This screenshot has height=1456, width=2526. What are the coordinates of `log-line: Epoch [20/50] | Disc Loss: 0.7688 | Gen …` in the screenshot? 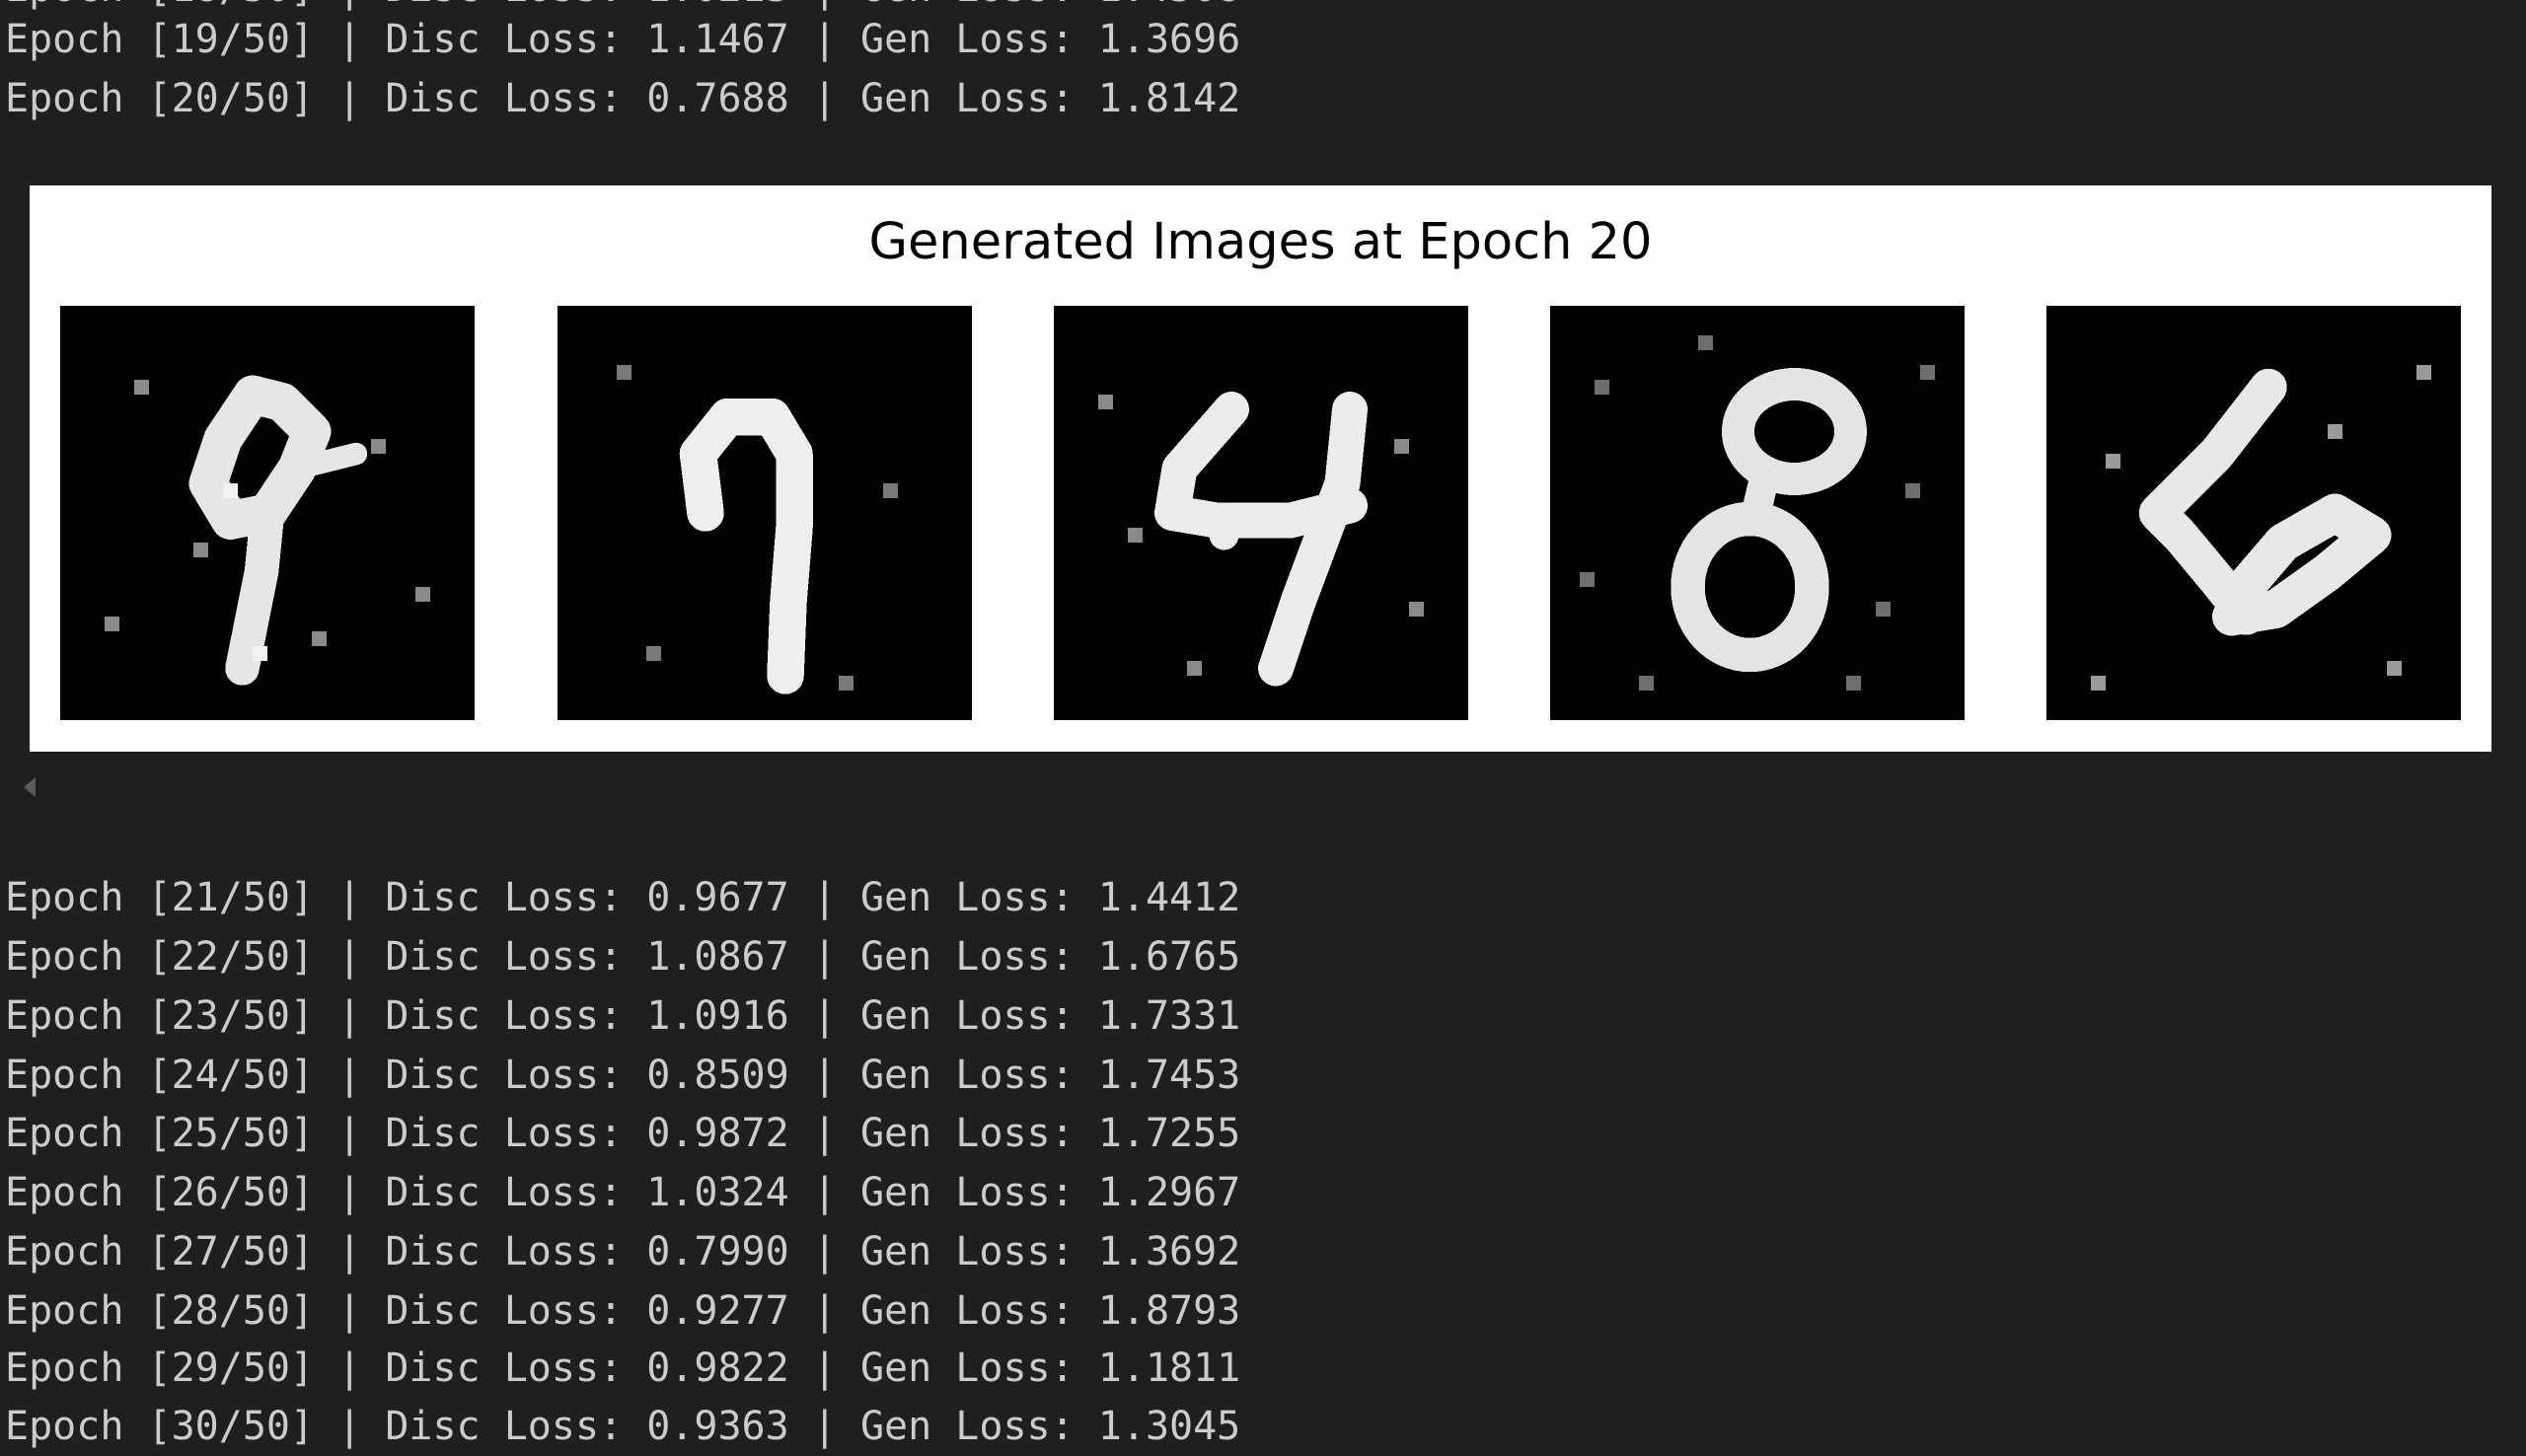 It's located at (623, 98).